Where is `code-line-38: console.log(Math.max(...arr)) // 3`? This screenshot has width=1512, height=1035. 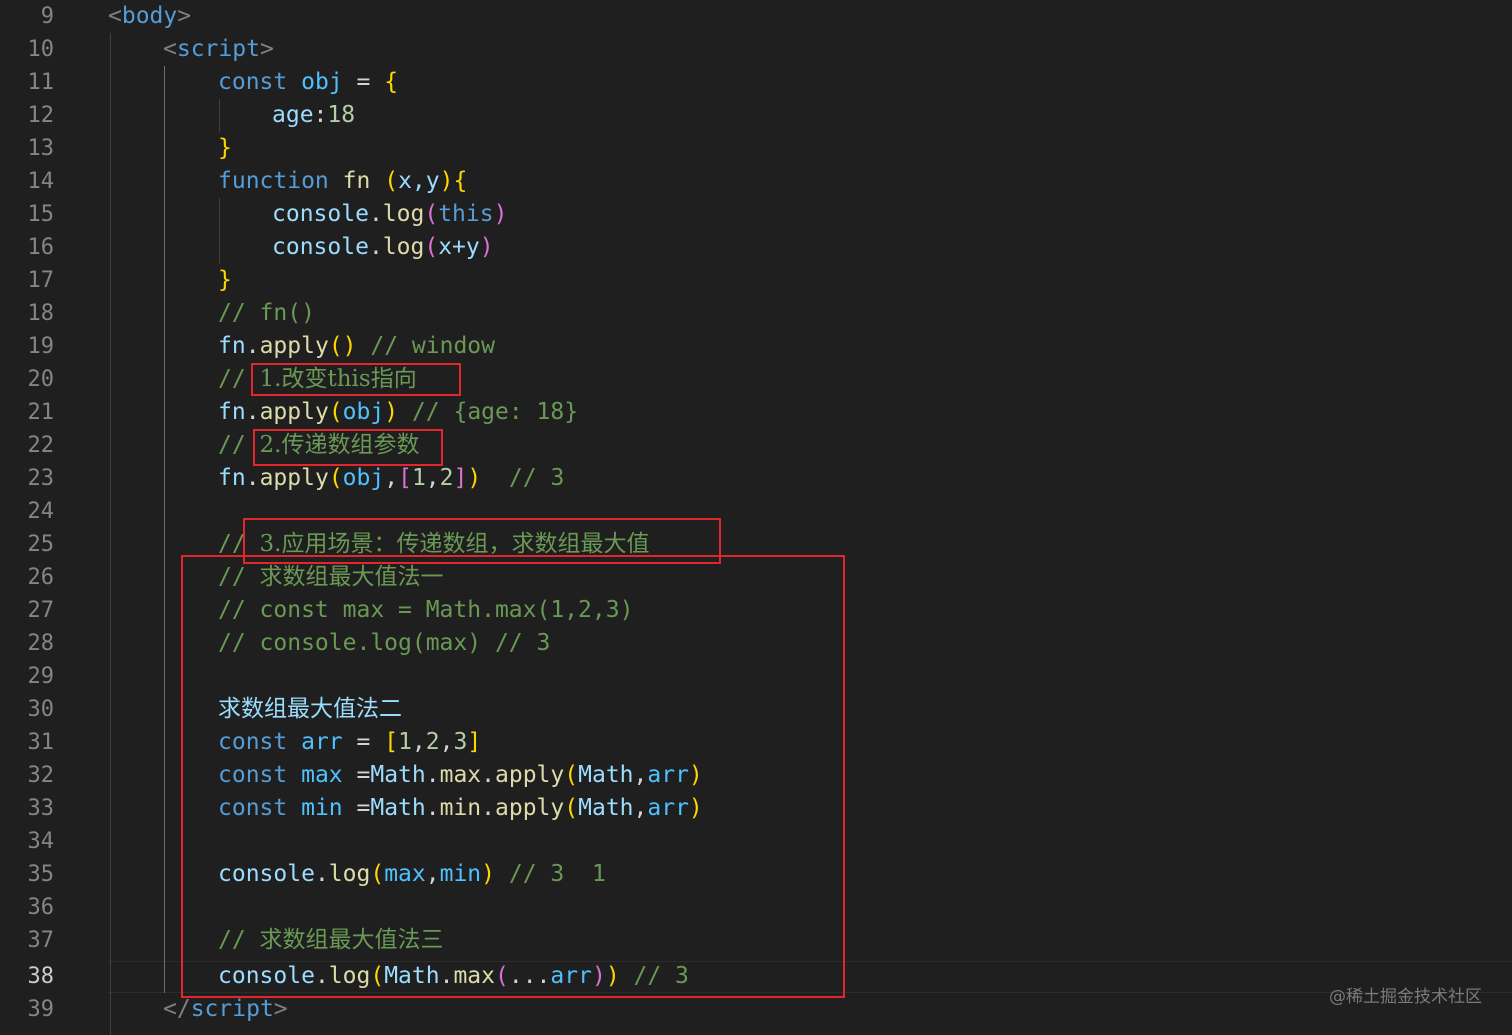 code-line-38: console.log(Math.max(...arr)) // 3 is located at coordinates (453, 976).